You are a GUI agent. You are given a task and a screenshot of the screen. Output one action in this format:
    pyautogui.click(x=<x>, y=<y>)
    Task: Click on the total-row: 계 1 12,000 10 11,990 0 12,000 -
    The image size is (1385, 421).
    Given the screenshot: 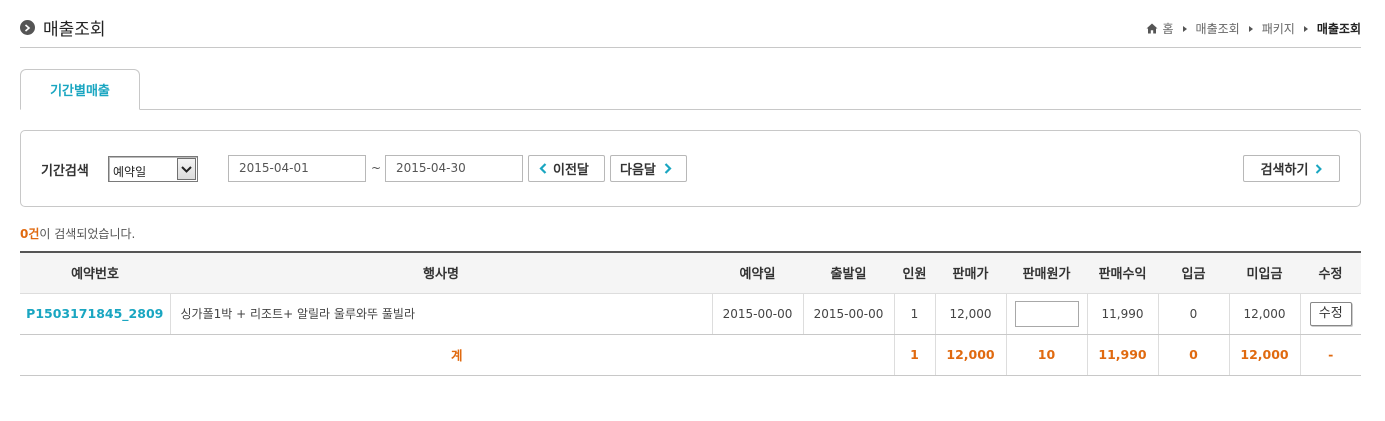 What is the action you would take?
    pyautogui.click(x=690, y=355)
    